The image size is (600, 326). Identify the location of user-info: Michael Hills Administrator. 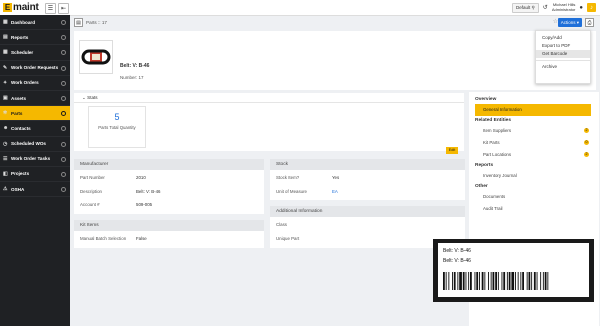
(564, 7).